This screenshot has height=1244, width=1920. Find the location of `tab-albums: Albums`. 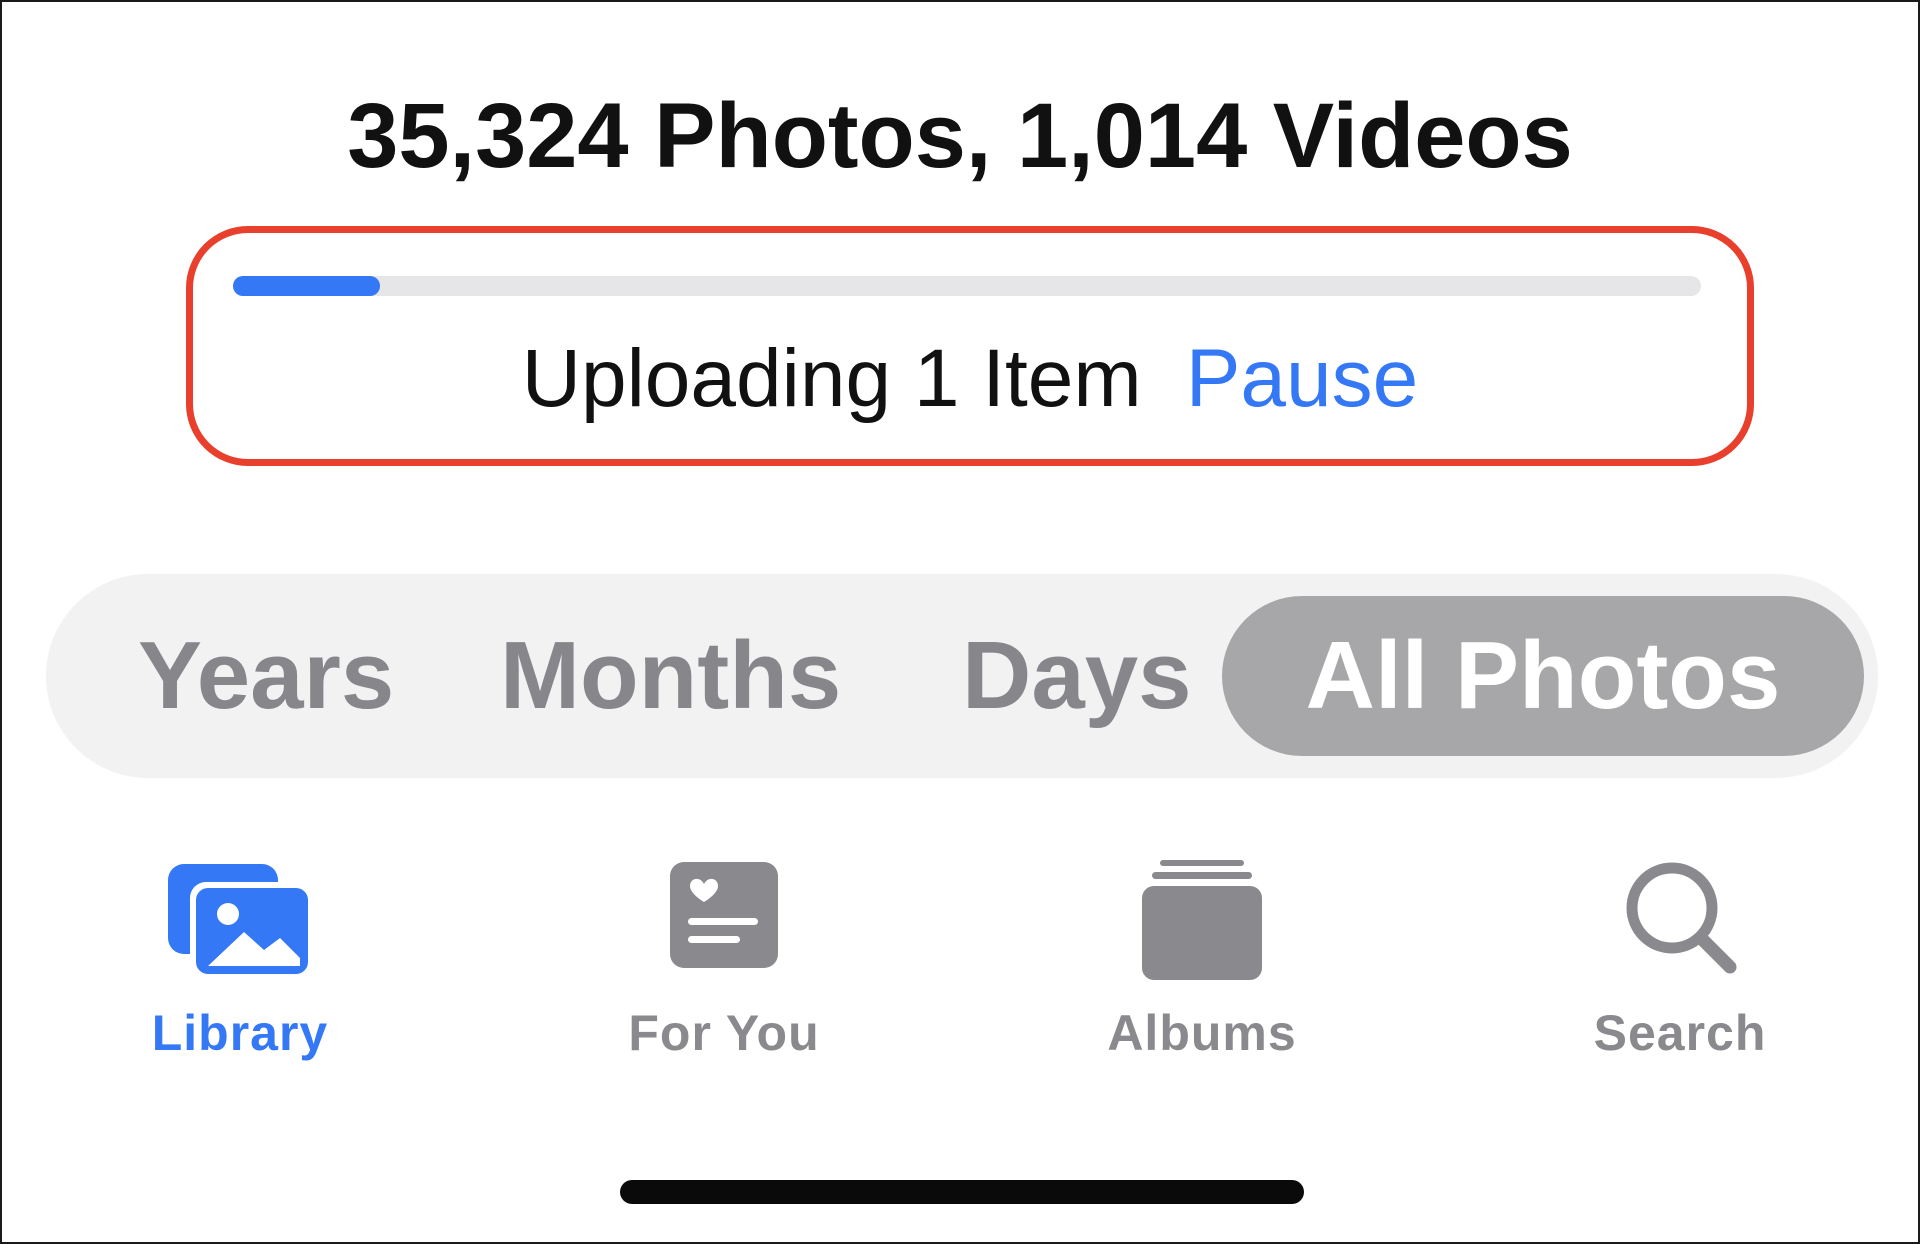

tab-albums: Albums is located at coordinates (1202, 962).